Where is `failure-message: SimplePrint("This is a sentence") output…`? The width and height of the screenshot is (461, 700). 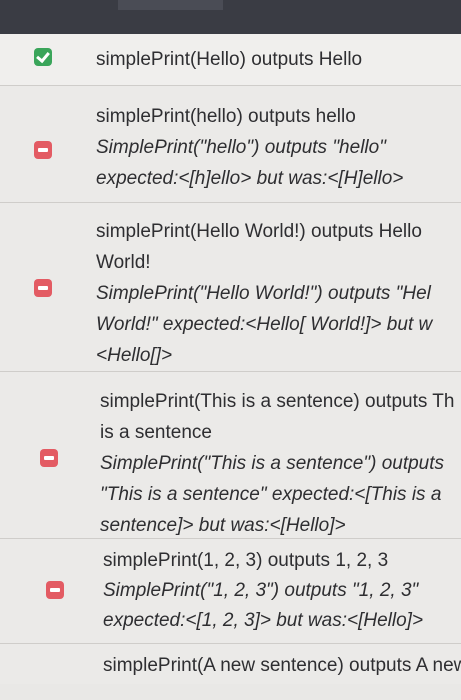
failure-message: SimplePrint("This is a sentence") output… is located at coordinates (272, 463).